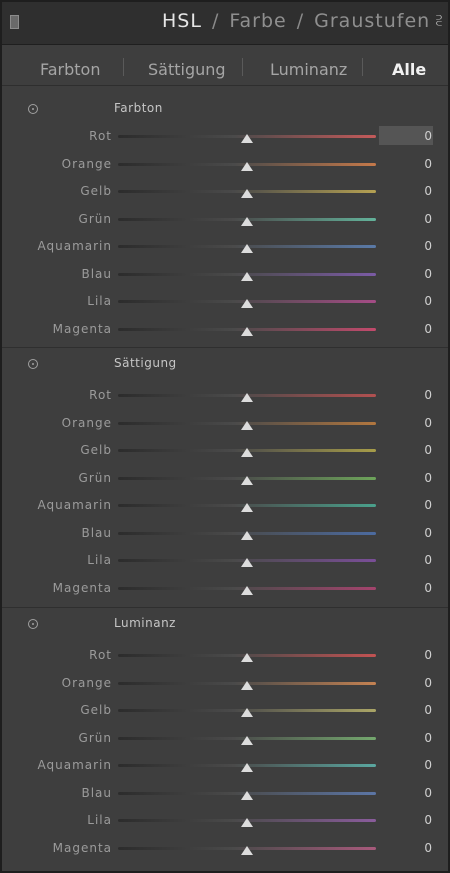 The image size is (450, 873). I want to click on farbe-mode-label: Farbe, so click(257, 21).